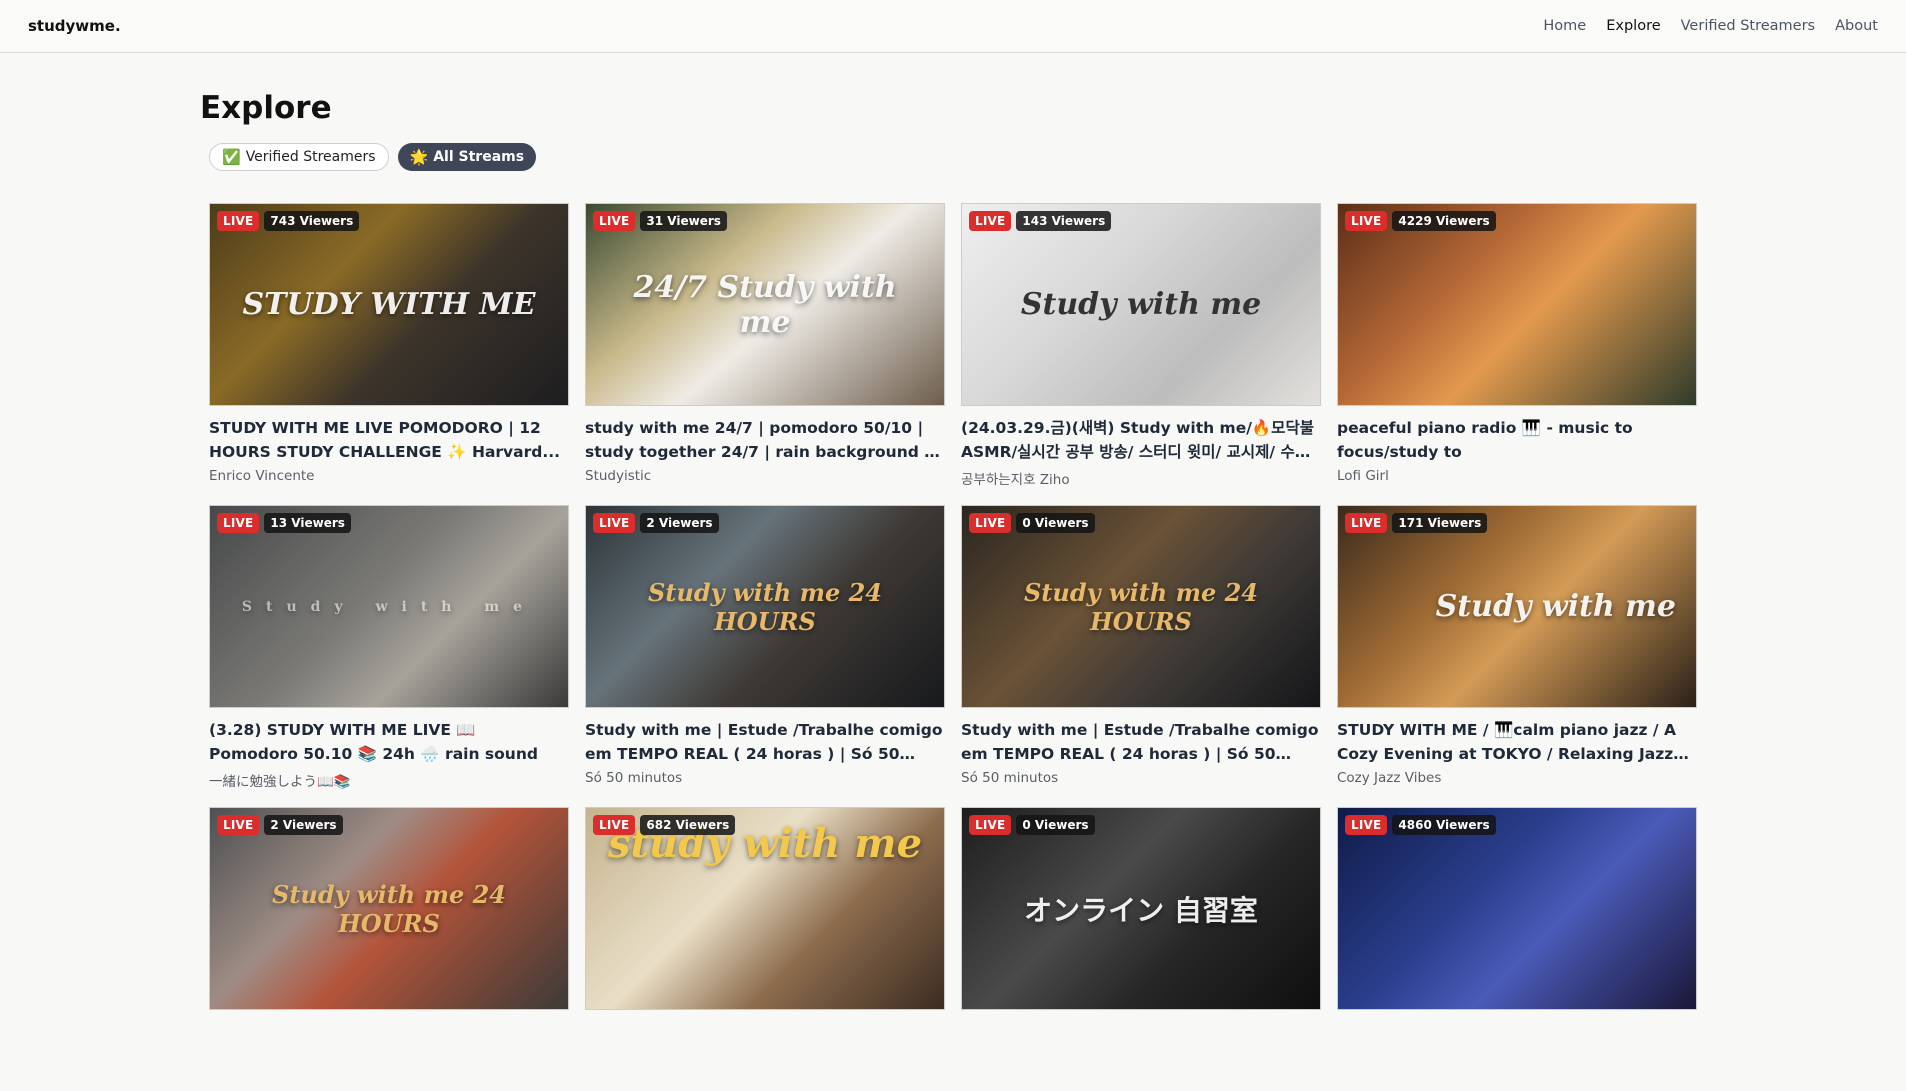 The height and width of the screenshot is (1091, 1906). What do you see at coordinates (683, 221) in the screenshot?
I see `viewer-count: 31 Viewers` at bounding box center [683, 221].